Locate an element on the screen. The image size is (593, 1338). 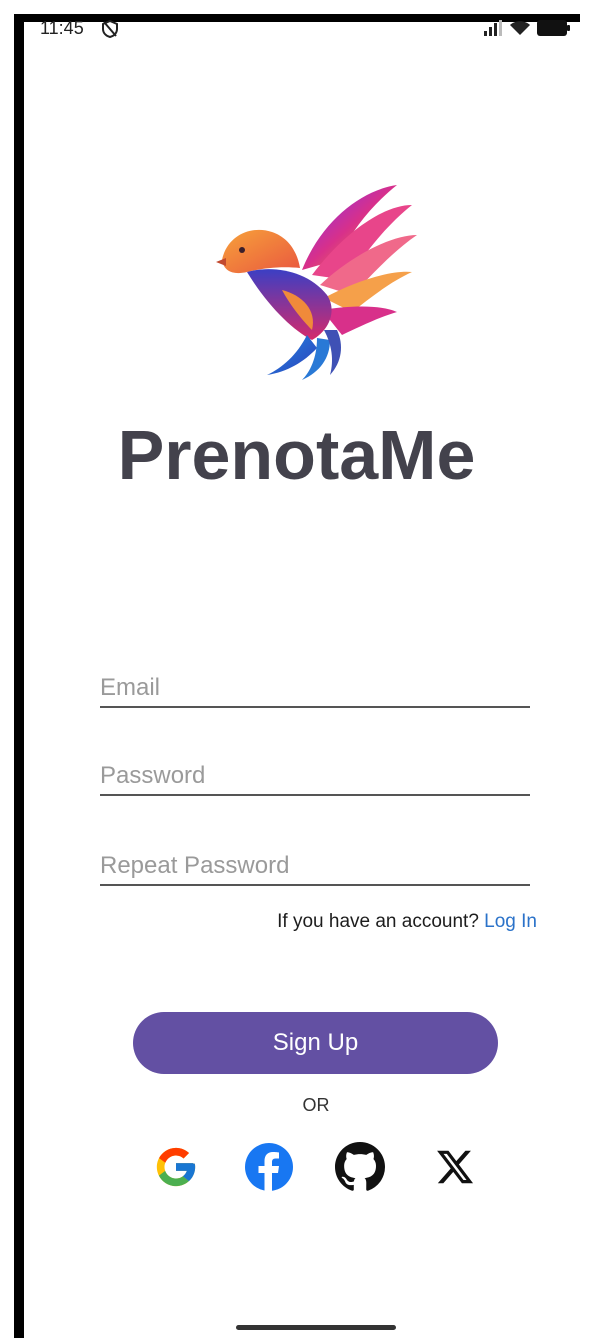
status-icons is located at coordinates (527, 28).